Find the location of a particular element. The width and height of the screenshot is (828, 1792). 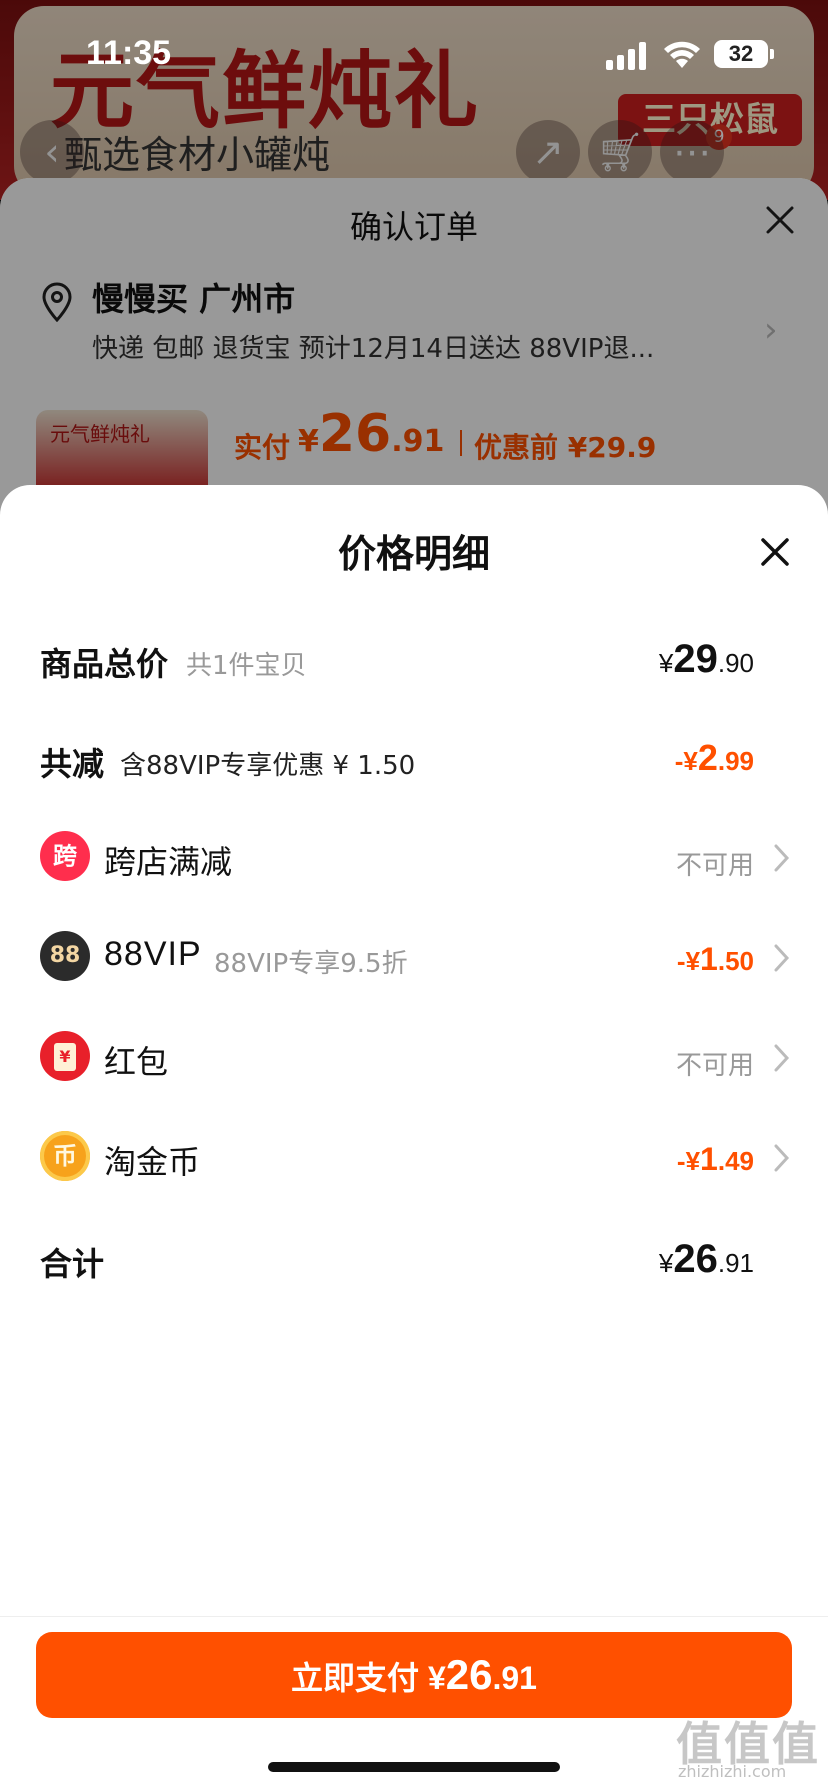

gold-coin-icon: 币 is located at coordinates (65, 1156).